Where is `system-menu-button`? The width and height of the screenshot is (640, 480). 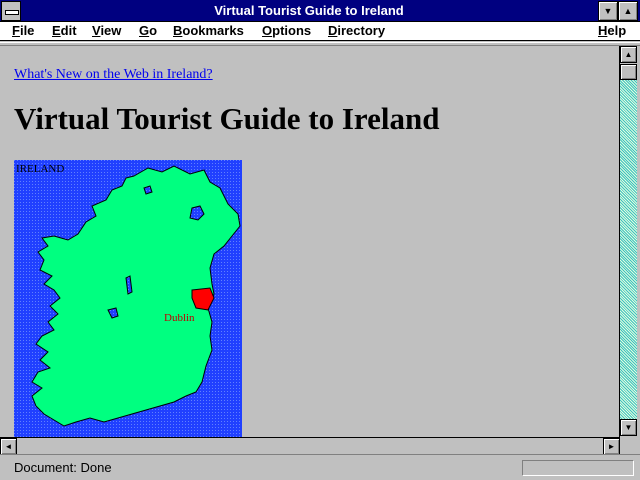 system-menu-button is located at coordinates (11, 11).